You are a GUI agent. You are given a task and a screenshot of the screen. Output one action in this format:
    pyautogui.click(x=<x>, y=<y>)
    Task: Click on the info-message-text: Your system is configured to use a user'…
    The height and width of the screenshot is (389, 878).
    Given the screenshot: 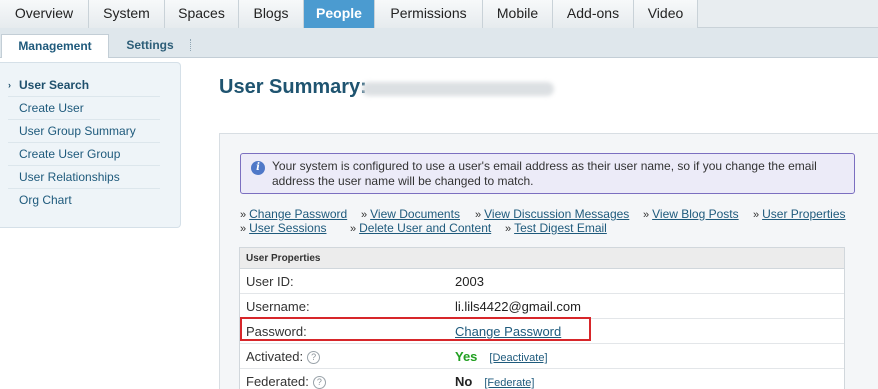 What is the action you would take?
    pyautogui.click(x=544, y=173)
    